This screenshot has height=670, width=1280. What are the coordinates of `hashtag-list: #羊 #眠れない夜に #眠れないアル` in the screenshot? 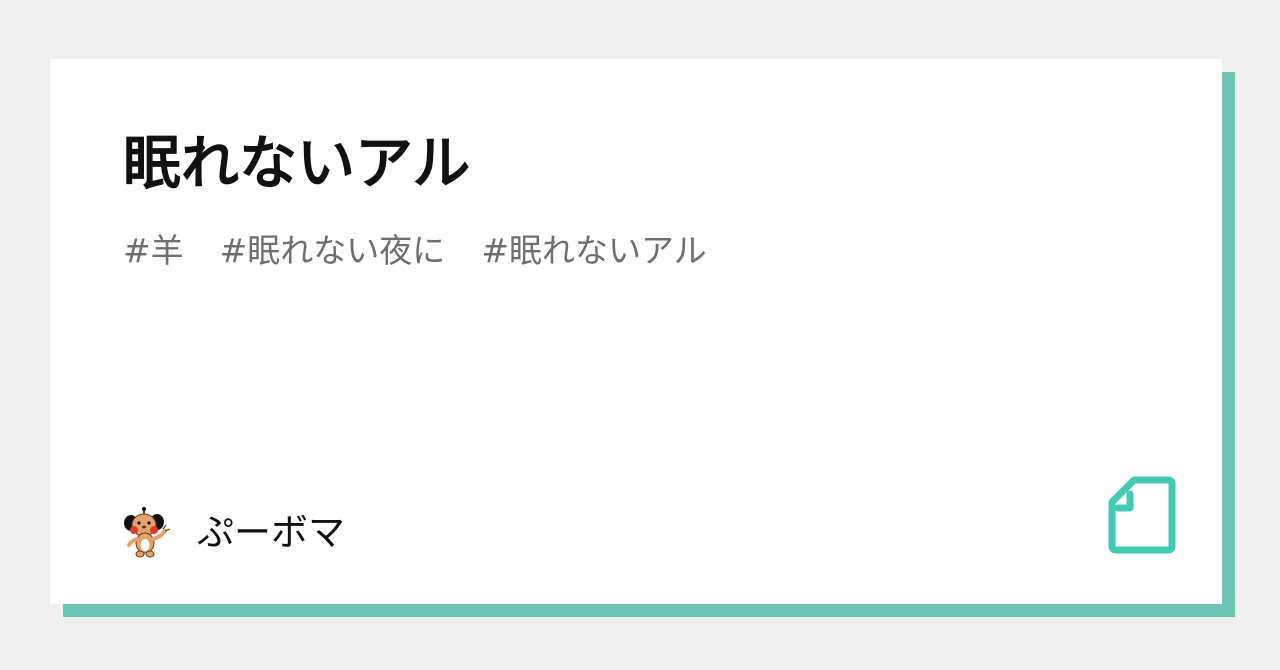 It's located at (415, 251).